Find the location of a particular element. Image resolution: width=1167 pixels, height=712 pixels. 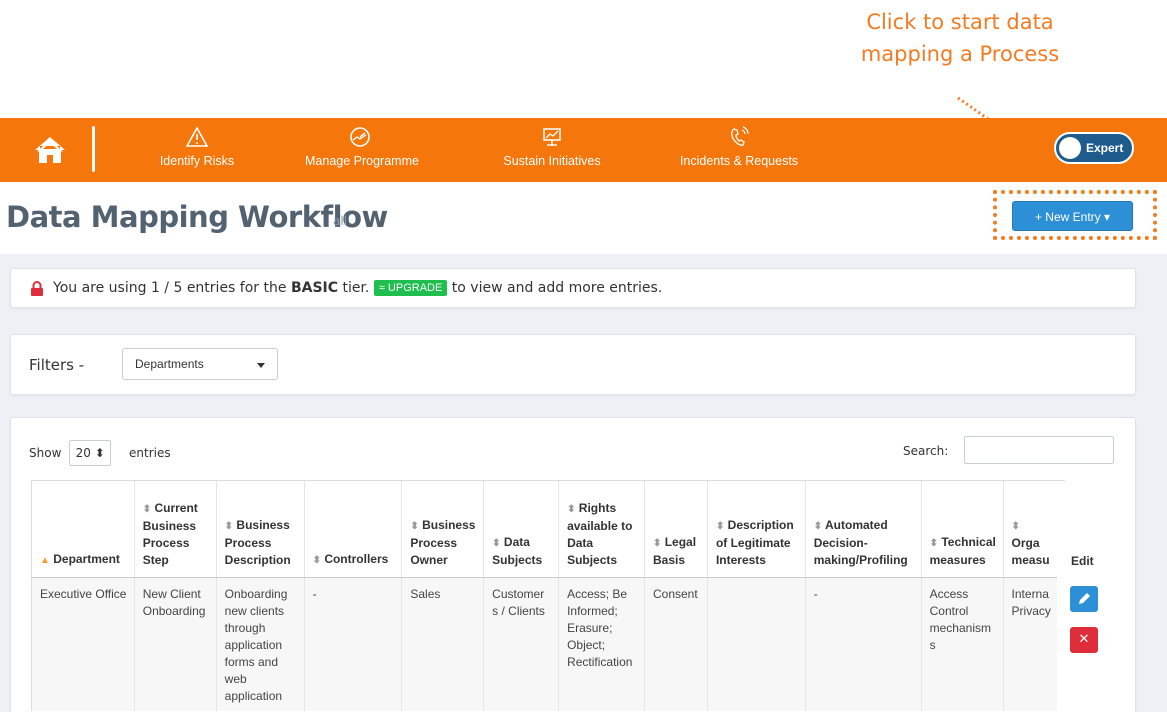

upgrade-button: ≈ UPGRADE is located at coordinates (410, 288).